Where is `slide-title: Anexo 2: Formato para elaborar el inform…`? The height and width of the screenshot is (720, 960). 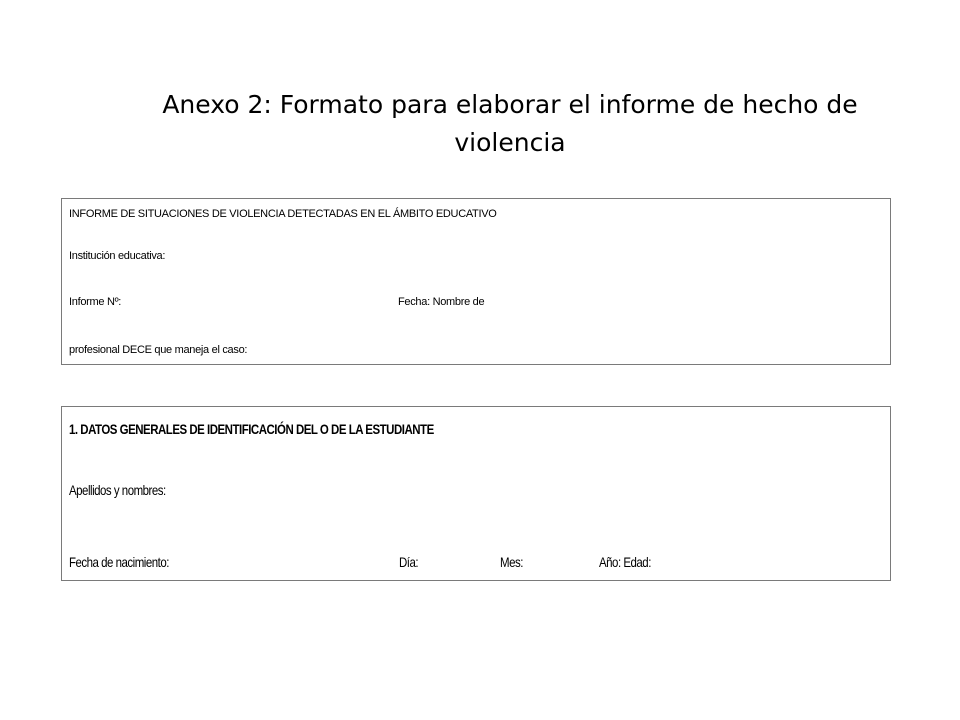 slide-title: Anexo 2: Formato para elaborar el inform… is located at coordinates (510, 123).